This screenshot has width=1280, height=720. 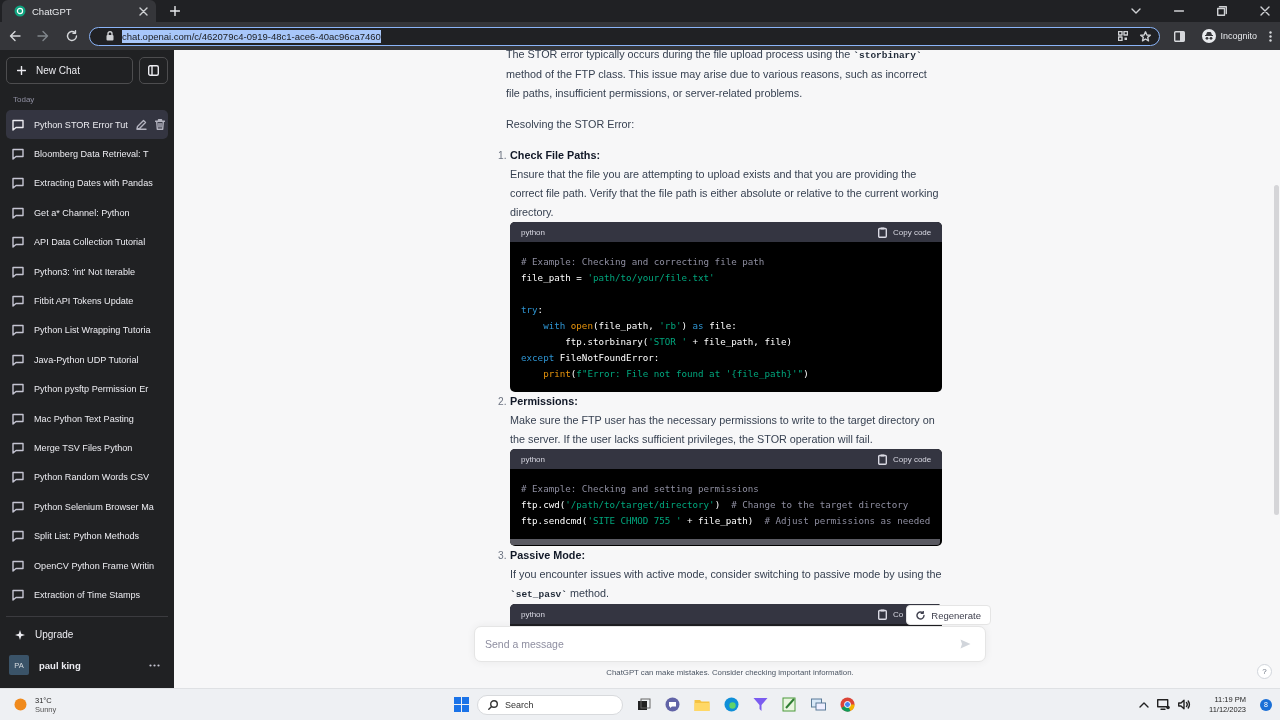 I want to click on step-heading: Passive Mode:, so click(x=548, y=555).